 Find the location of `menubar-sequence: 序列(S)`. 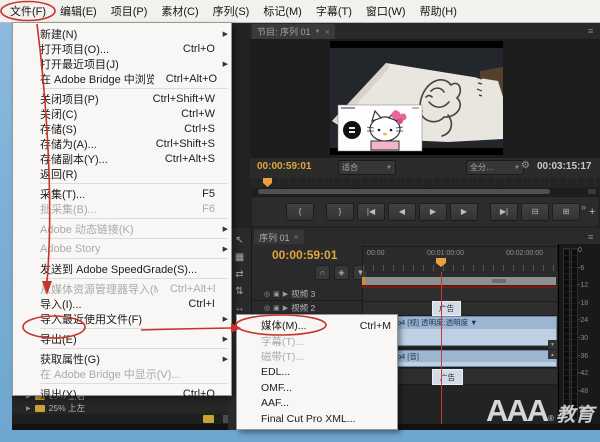

menubar-sequence: 序列(S) is located at coordinates (231, 11).